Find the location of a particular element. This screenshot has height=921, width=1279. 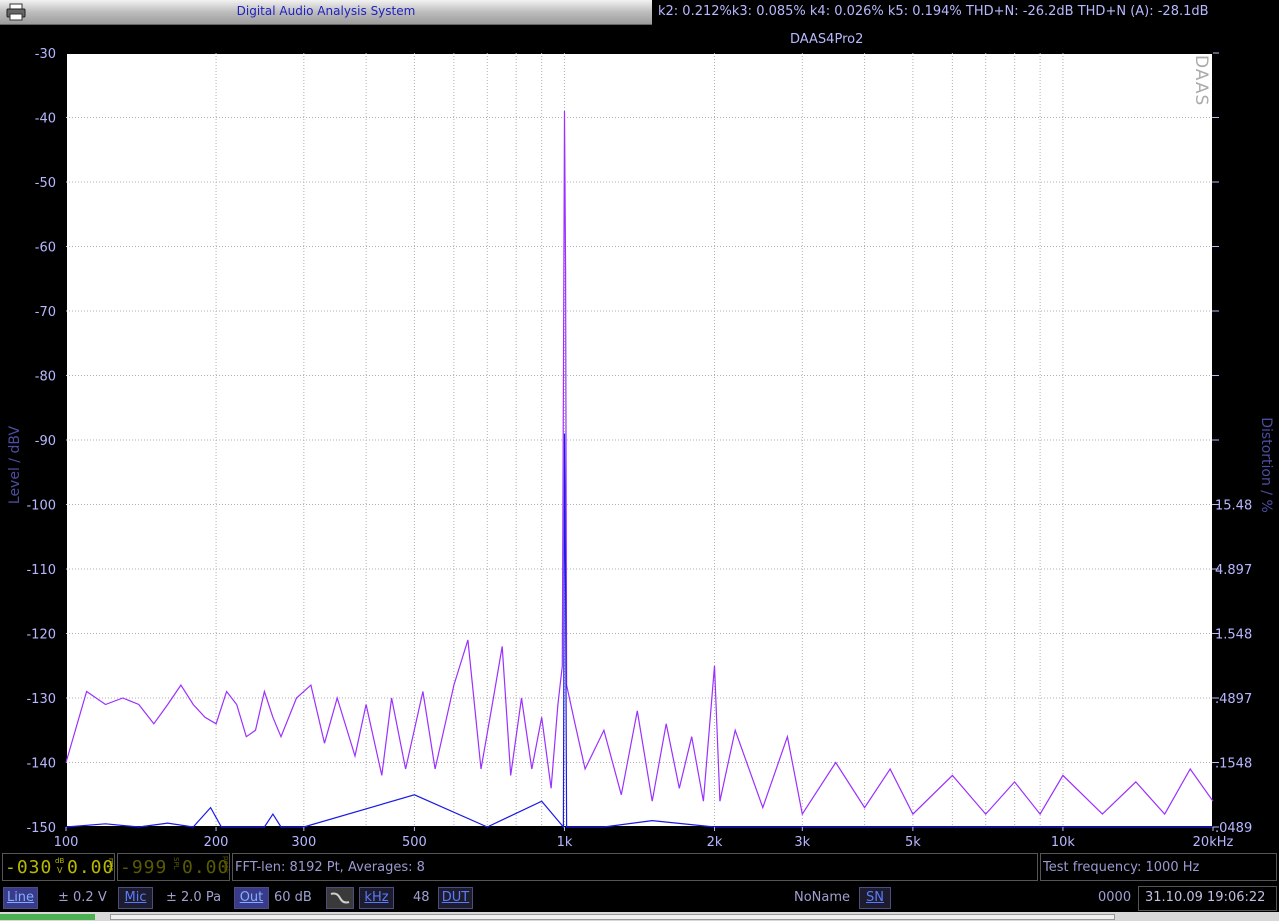

level-meter: -030 dB V 0.00 rms is located at coordinates (58, 867).